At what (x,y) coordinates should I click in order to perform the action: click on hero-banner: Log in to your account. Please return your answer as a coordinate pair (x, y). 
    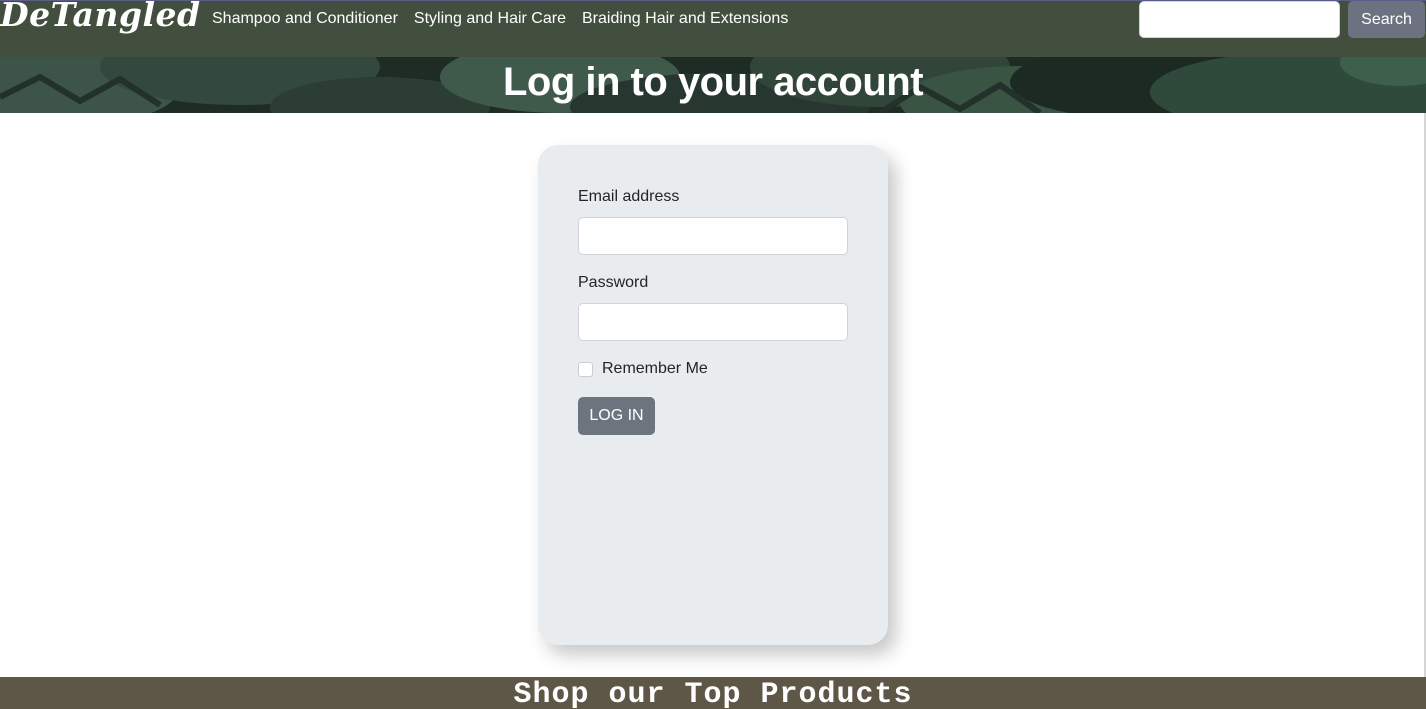
    Looking at the image, I should click on (713, 85).